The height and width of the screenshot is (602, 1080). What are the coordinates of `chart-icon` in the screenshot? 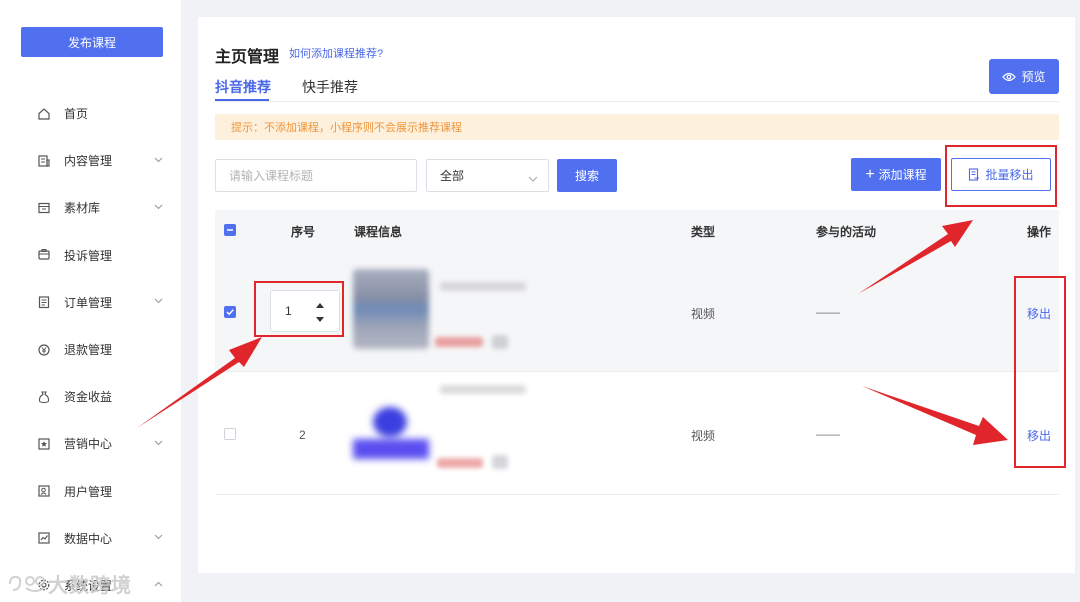 It's located at (44, 538).